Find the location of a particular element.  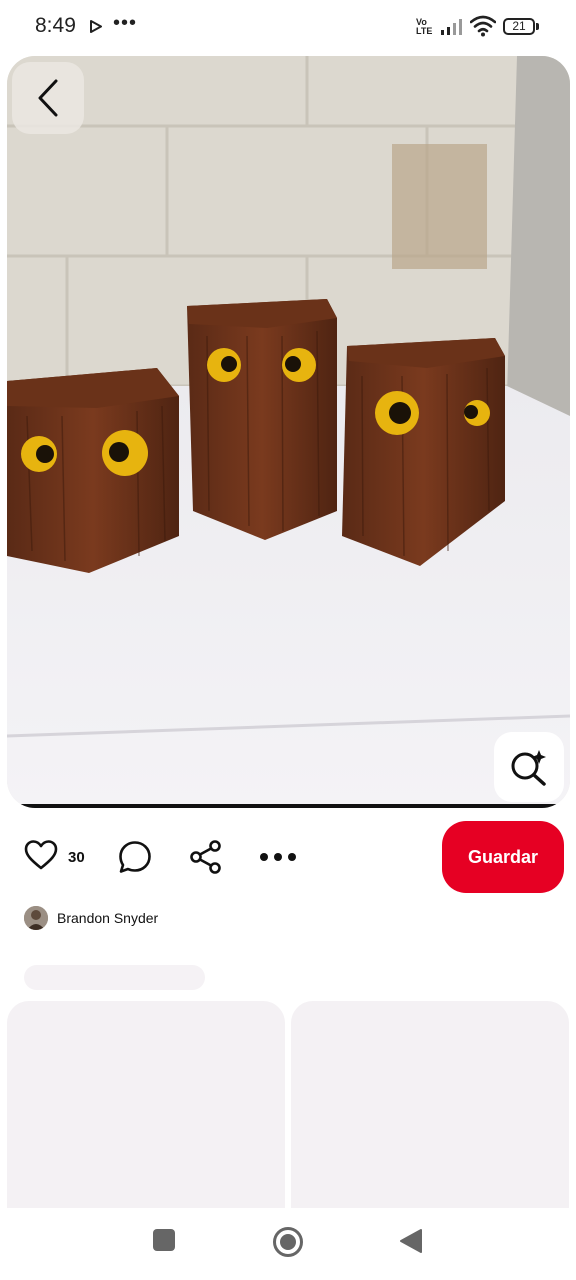

avatar-image is located at coordinates (36, 918).